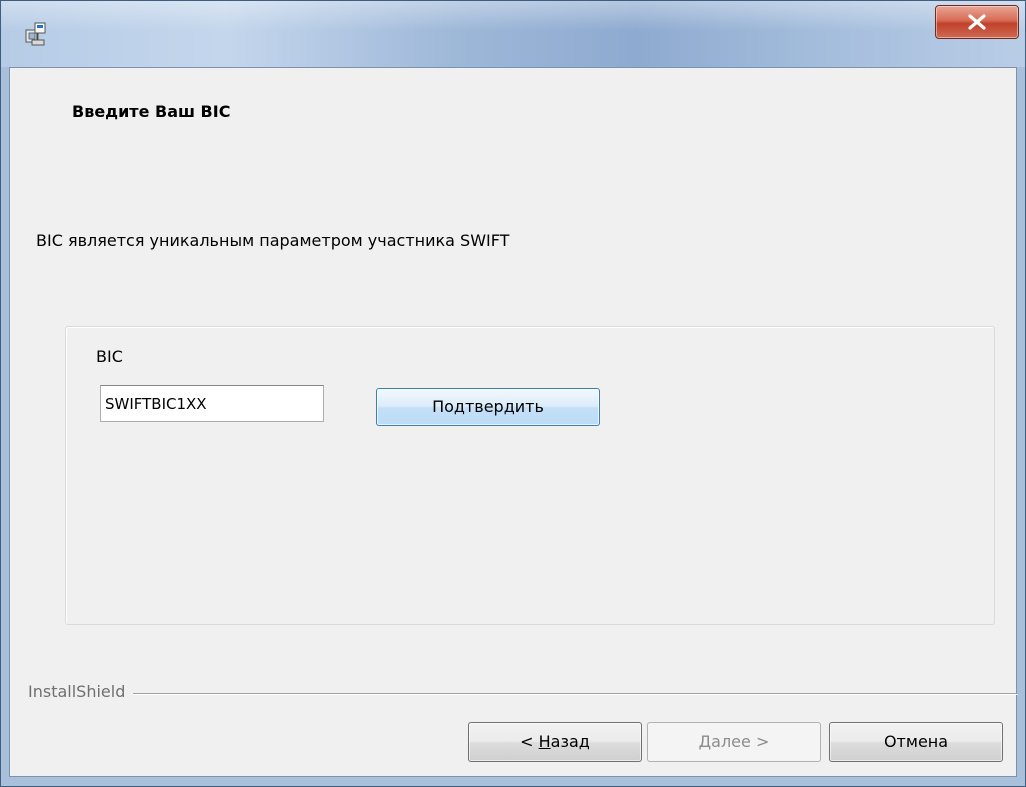 Image resolution: width=1026 pixels, height=787 pixels. I want to click on page-title: Введите Ваш BIC, so click(151, 111).